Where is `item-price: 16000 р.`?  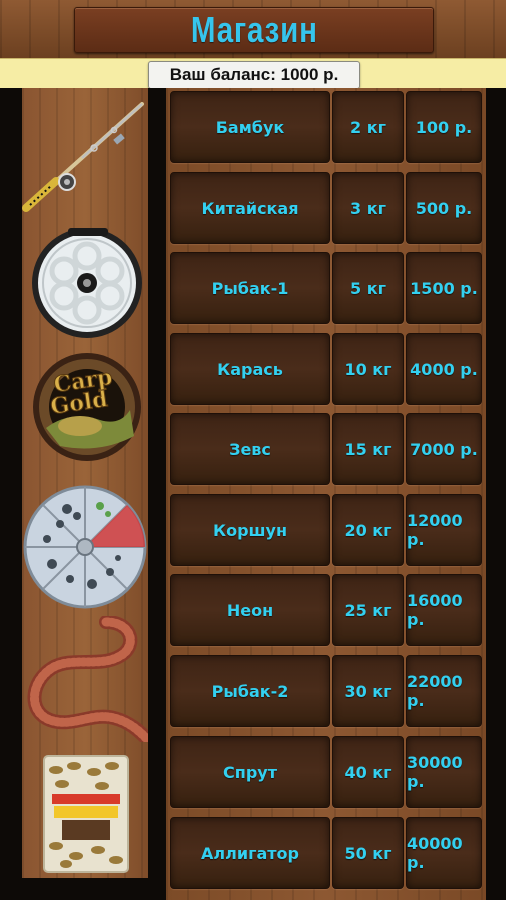 item-price: 16000 р. is located at coordinates (444, 610).